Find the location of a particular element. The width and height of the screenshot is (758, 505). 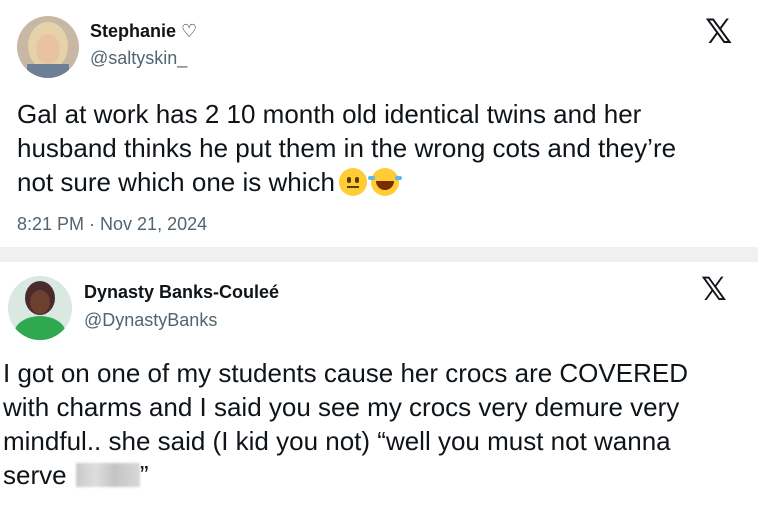

user-handle: @DynastyBanks is located at coordinates (150, 320).